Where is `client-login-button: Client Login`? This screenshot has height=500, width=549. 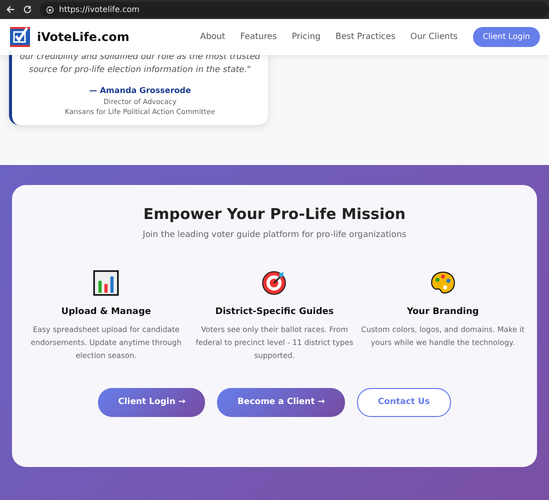
client-login-button: Client Login is located at coordinates (506, 37).